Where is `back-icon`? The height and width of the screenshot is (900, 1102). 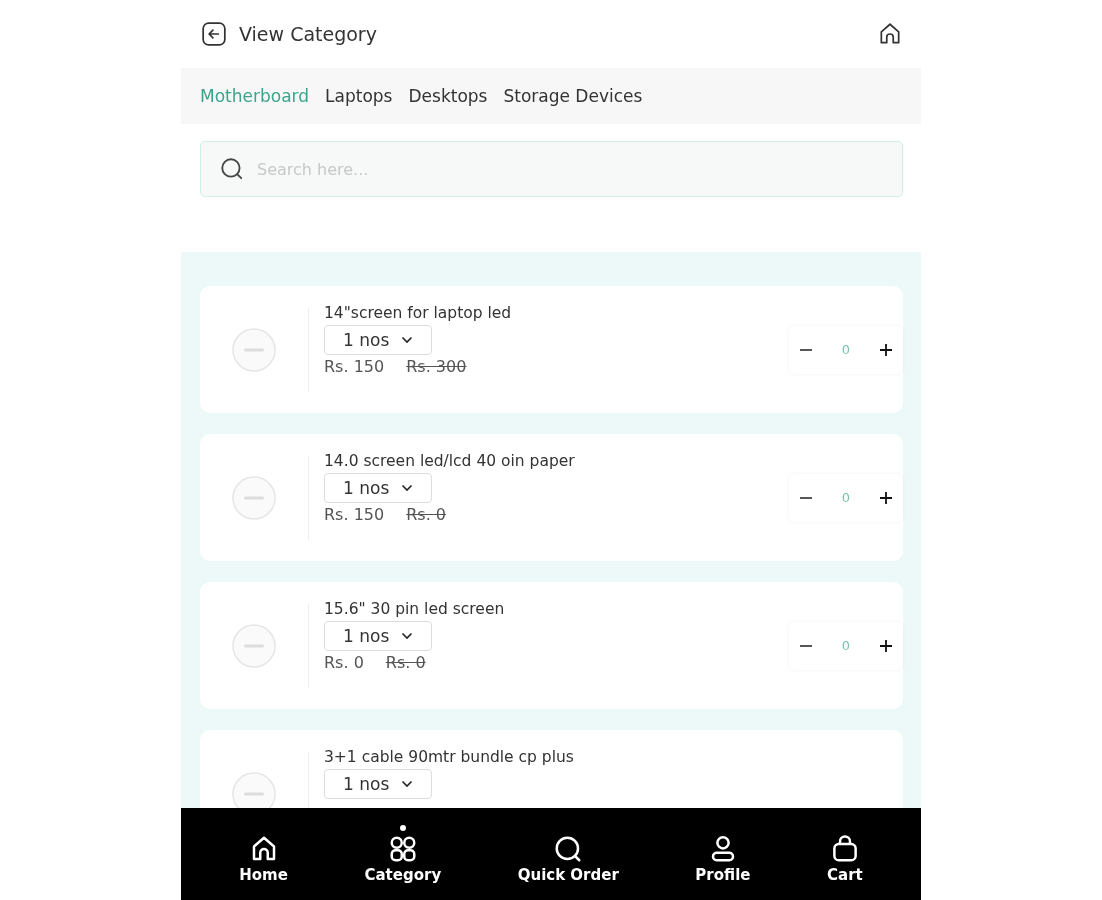
back-icon is located at coordinates (214, 34).